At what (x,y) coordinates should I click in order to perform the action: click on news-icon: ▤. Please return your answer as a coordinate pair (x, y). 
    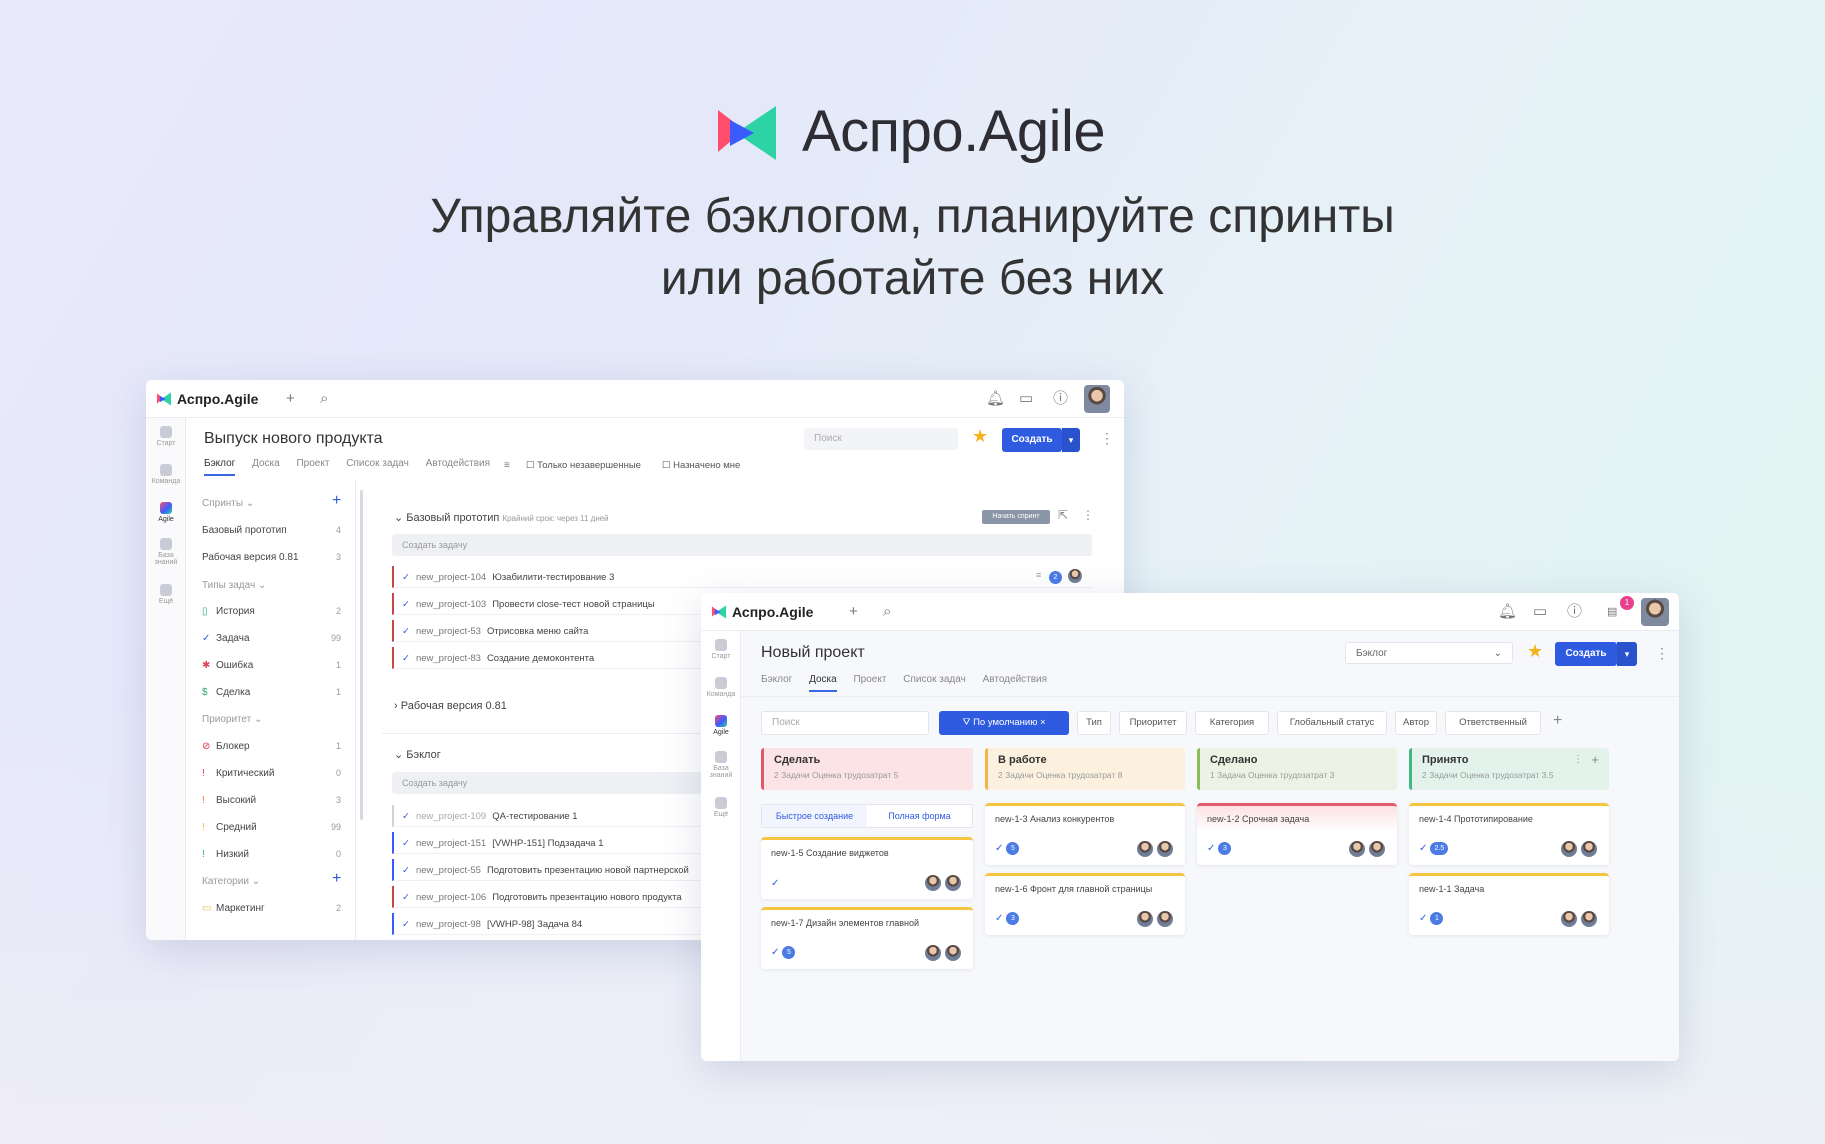
    Looking at the image, I should click on (1612, 612).